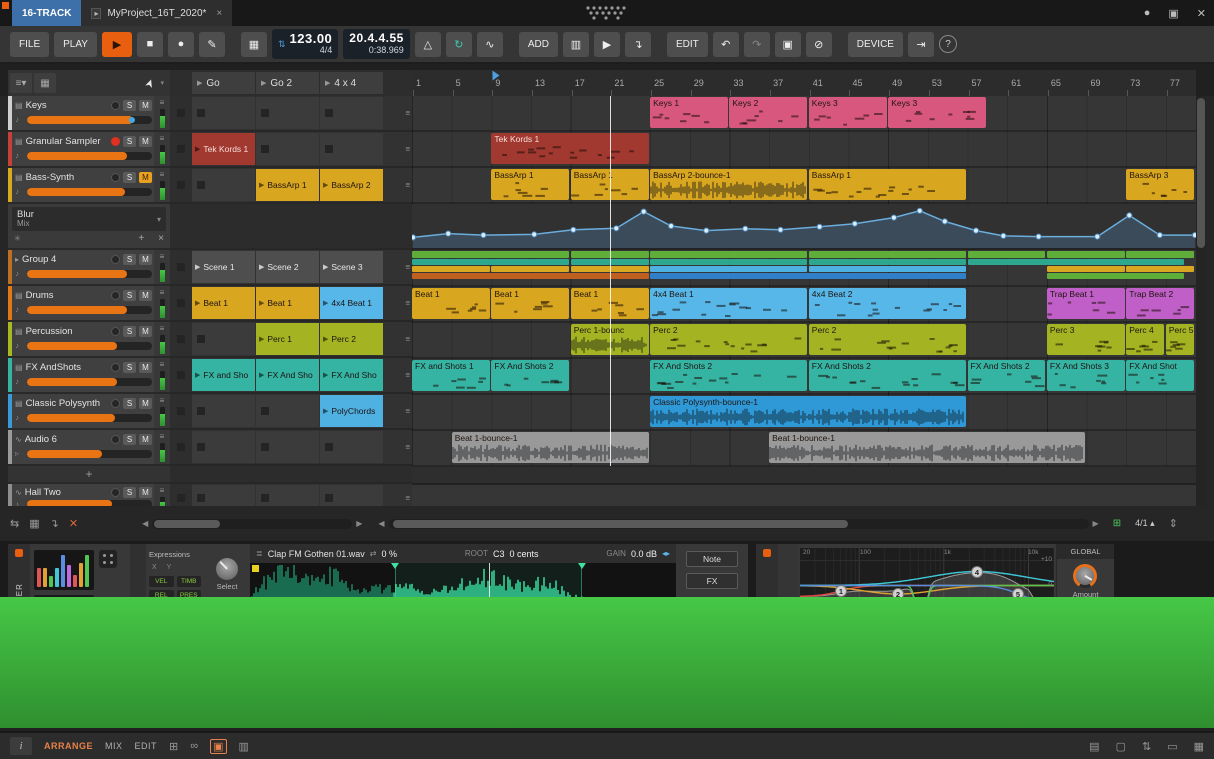 The image size is (1214, 759). I want to click on track-header: ▤ Percussion S M ♪ ≡, so click(89, 340).